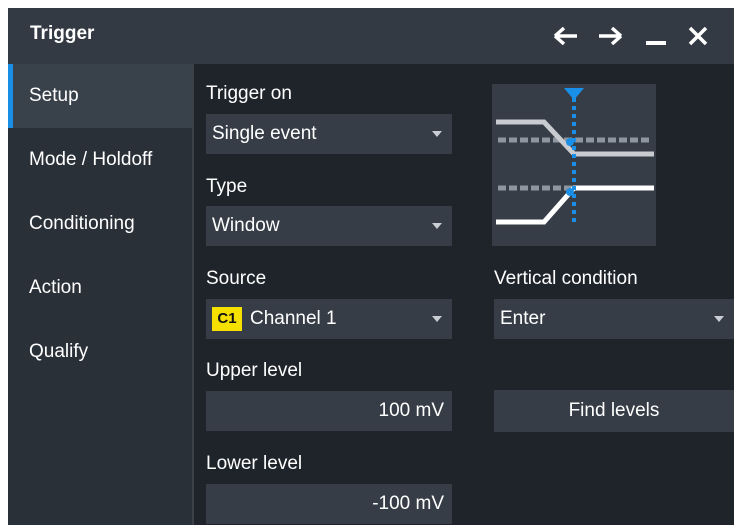  Describe the element at coordinates (193, 294) in the screenshot. I see `sidebar-divider` at that location.